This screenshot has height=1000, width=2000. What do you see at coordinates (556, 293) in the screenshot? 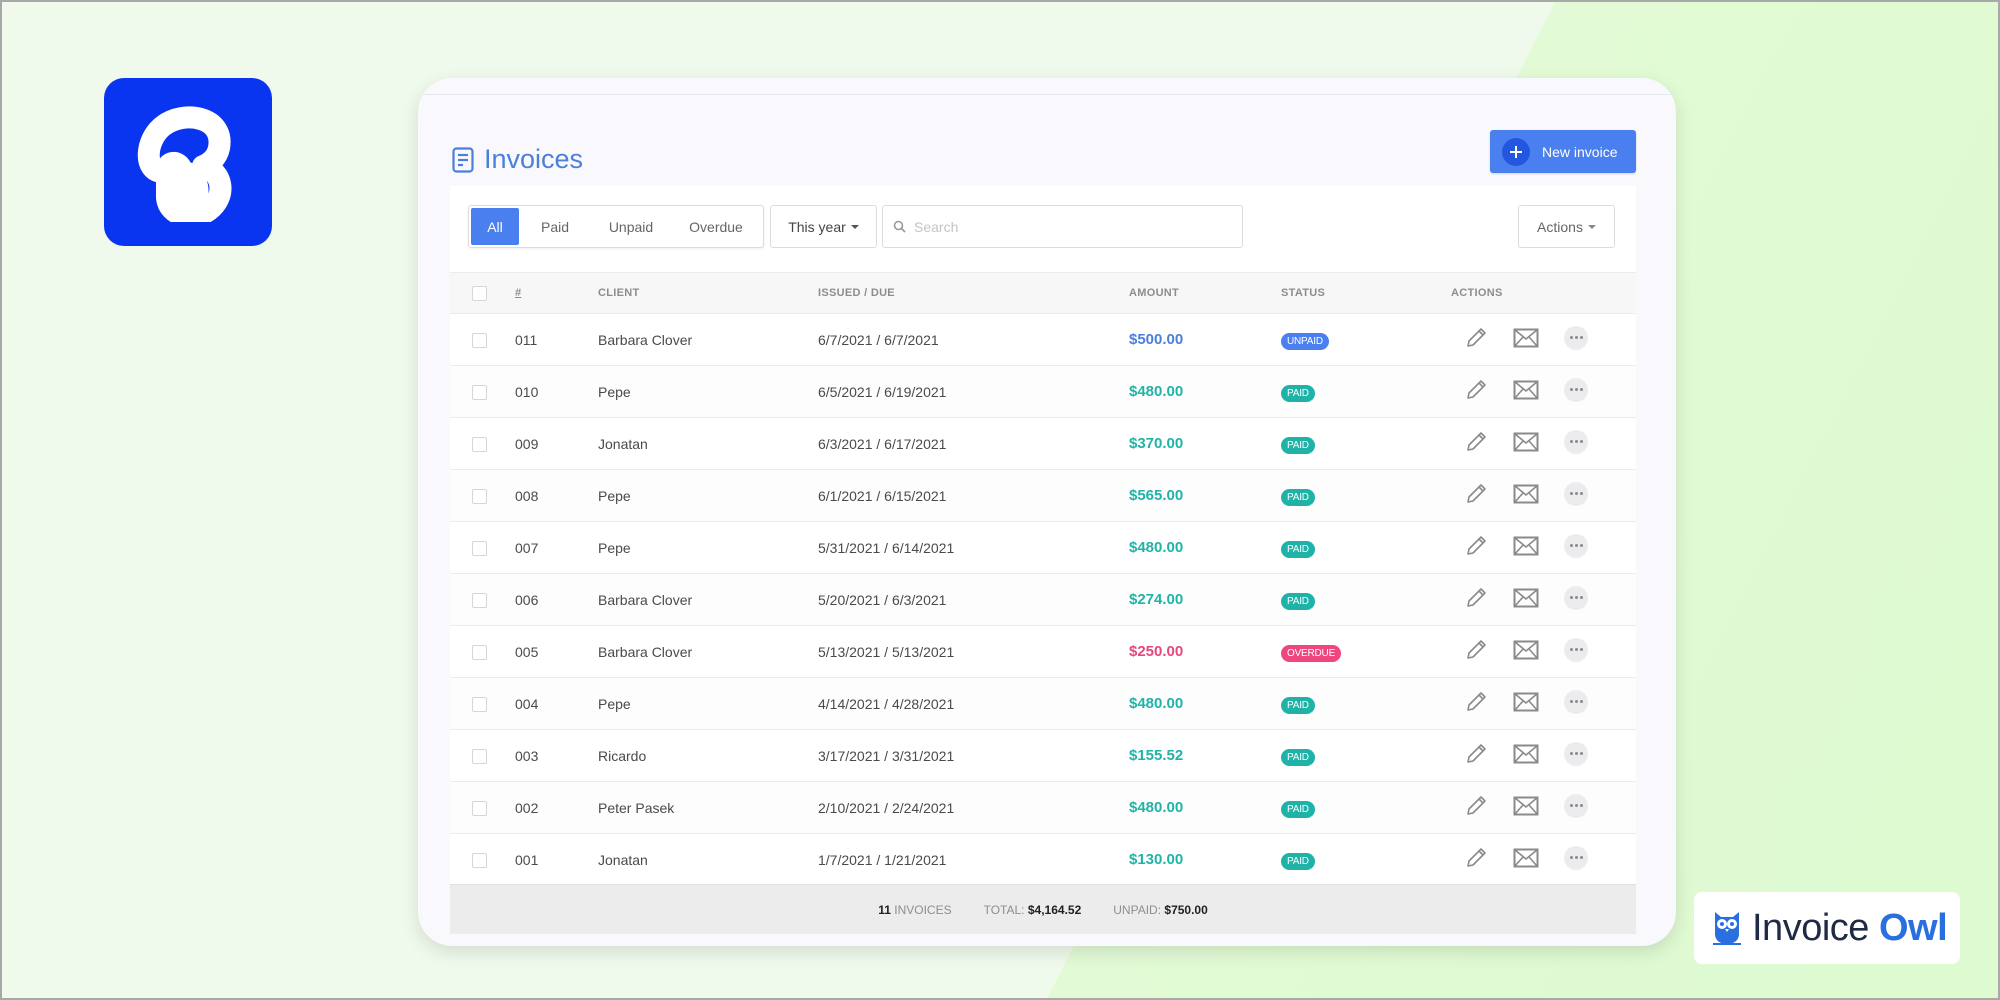
I see `column-header-number: #` at bounding box center [556, 293].